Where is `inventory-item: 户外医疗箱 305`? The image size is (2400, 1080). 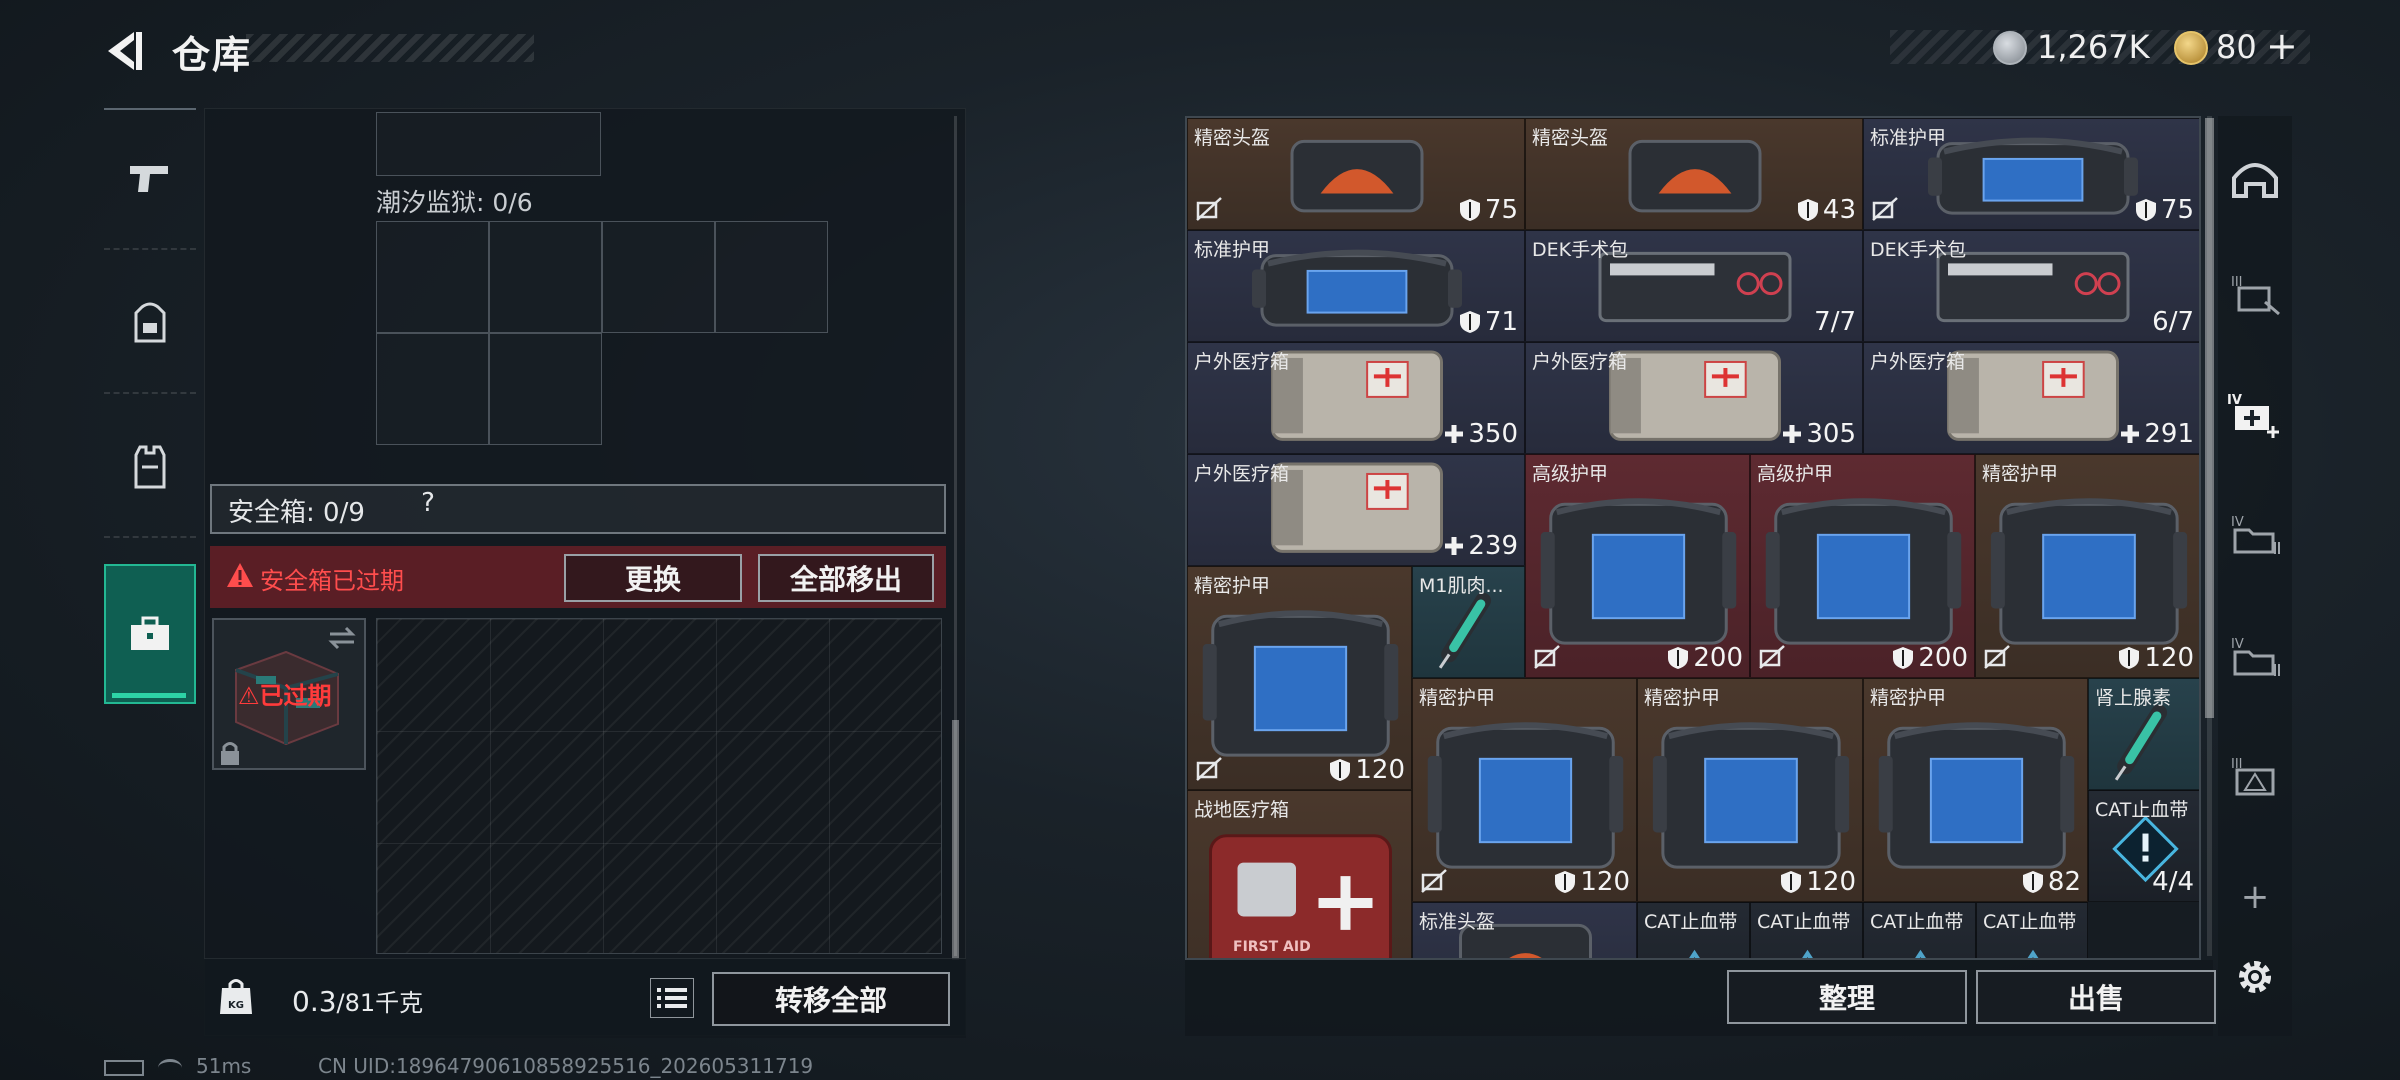 inventory-item: 户外医疗箱 305 is located at coordinates (1694, 398).